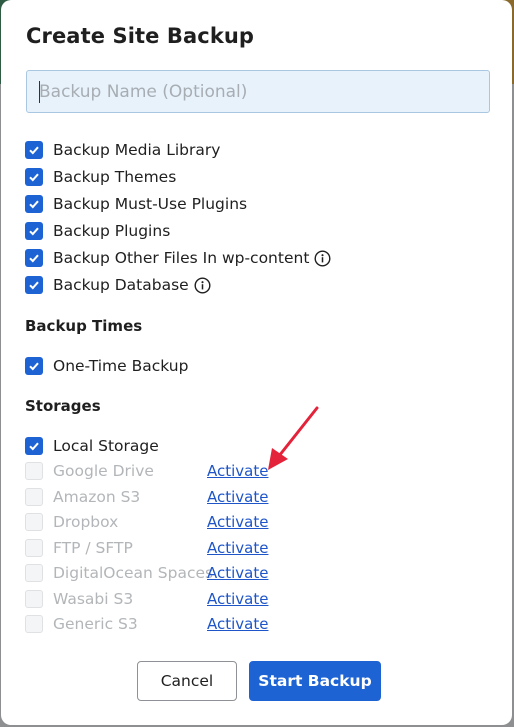 This screenshot has height=727, width=514. I want to click on option-media-library: Backup Media Library, so click(122, 150).